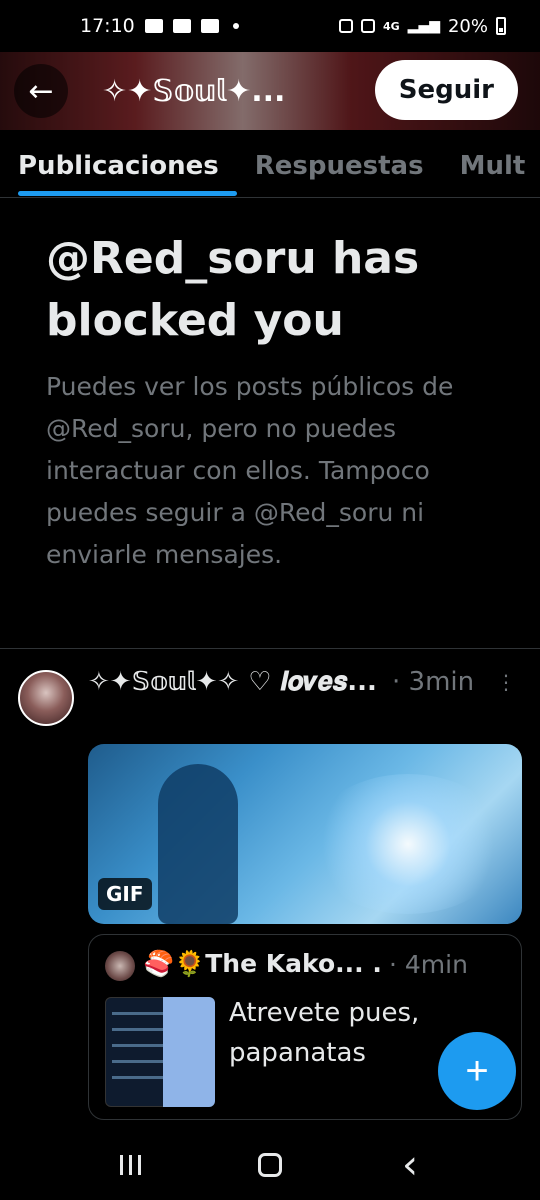 This screenshot has height=1200, width=540. What do you see at coordinates (270, 26) in the screenshot?
I see `status-bar: 17:10 4G ▂▄▆ 20%` at bounding box center [270, 26].